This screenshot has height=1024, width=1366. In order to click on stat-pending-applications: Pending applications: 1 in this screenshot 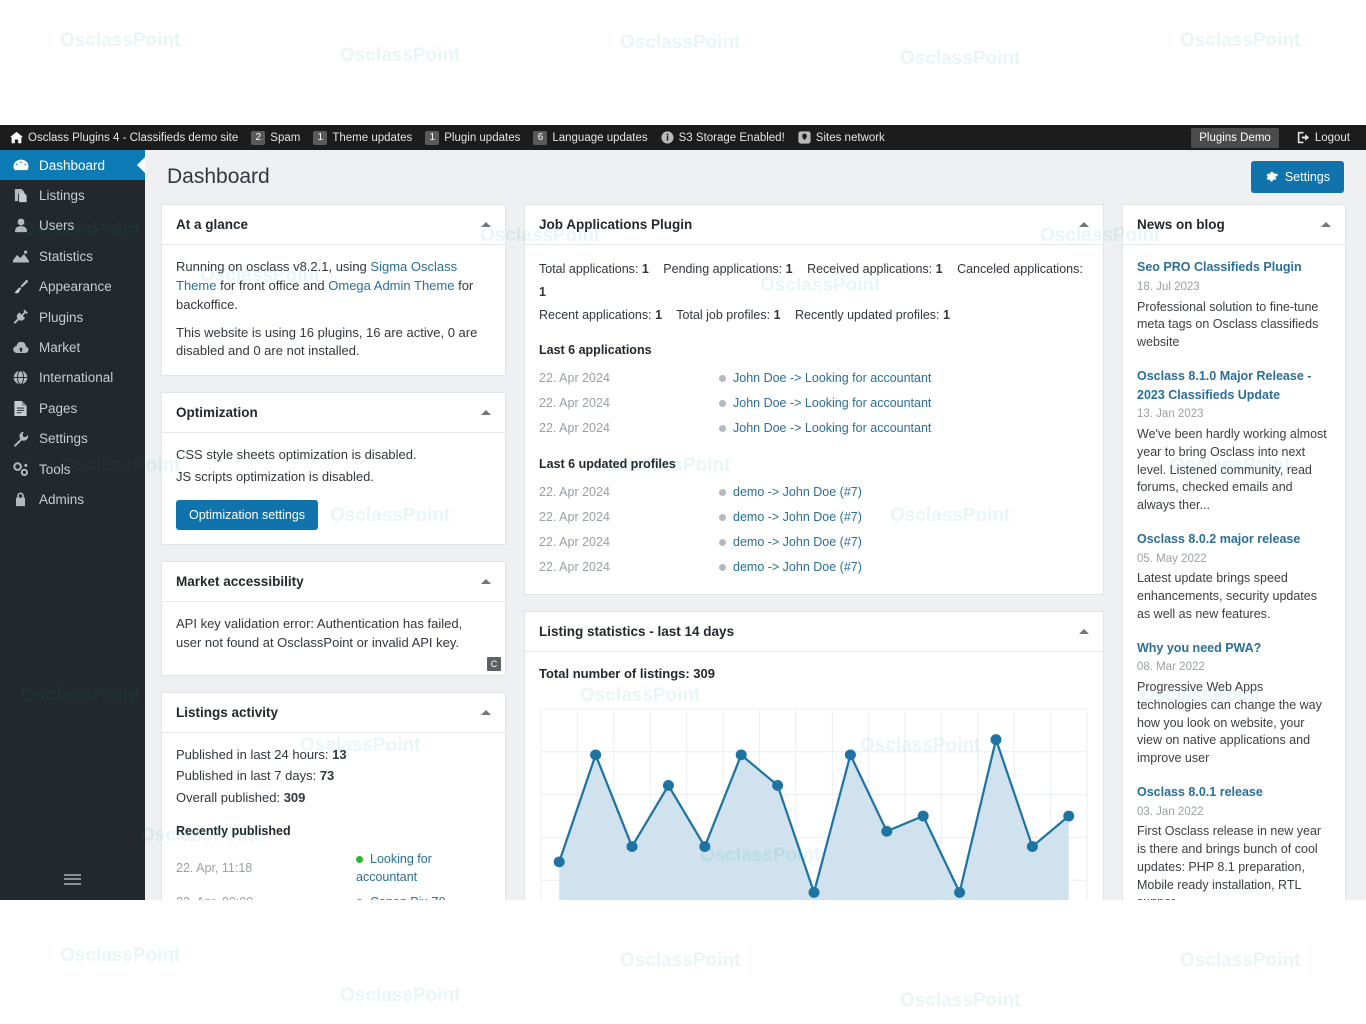, I will do `click(728, 269)`.